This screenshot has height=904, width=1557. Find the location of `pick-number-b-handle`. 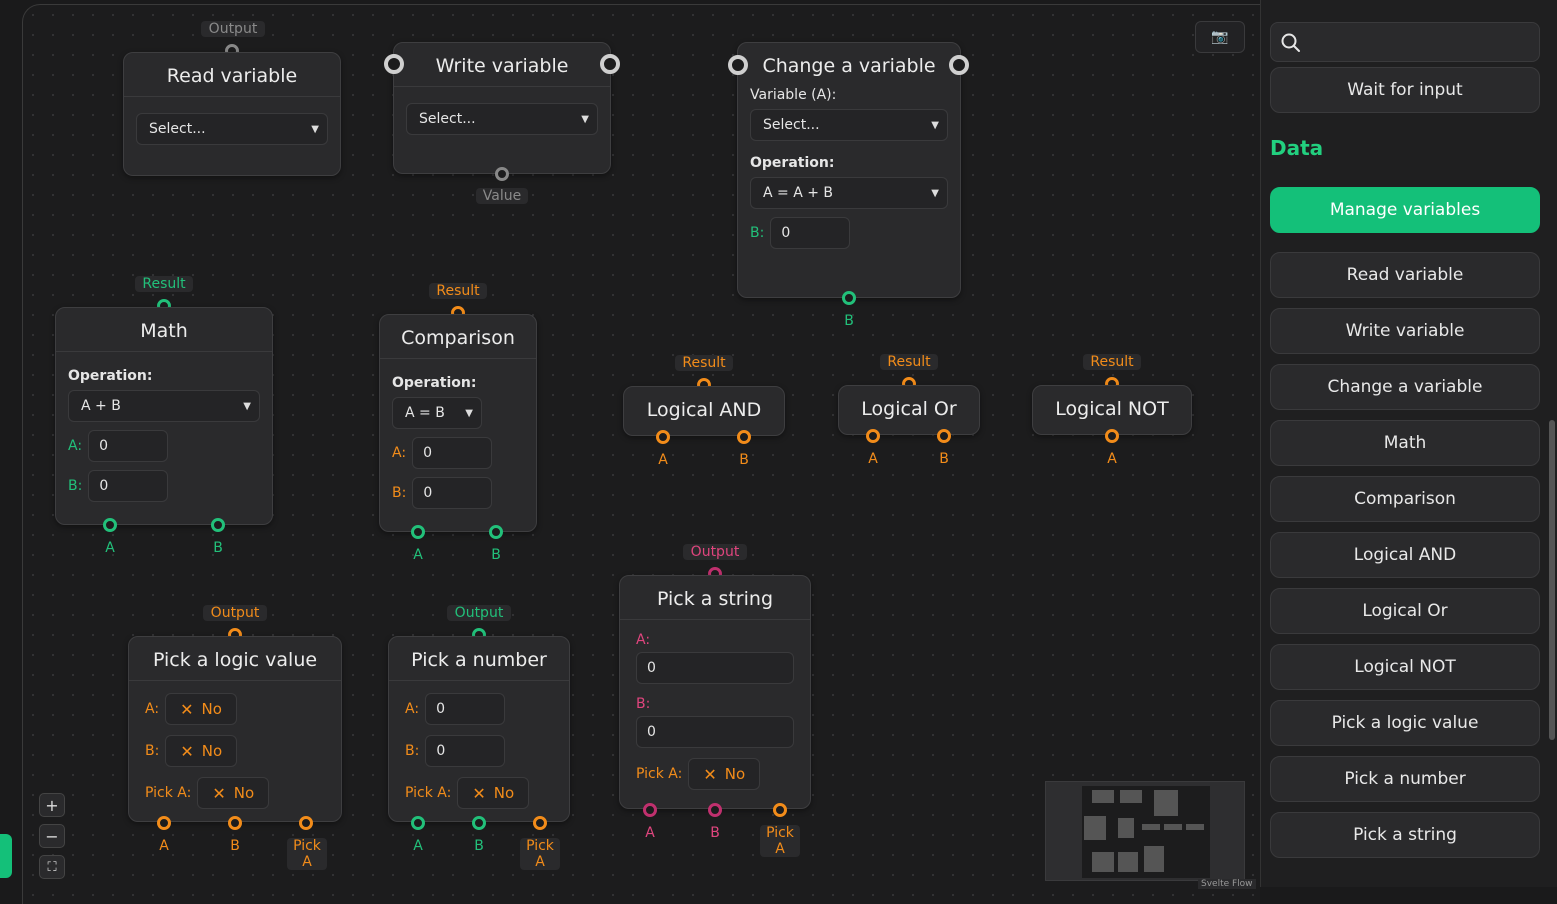

pick-number-b-handle is located at coordinates (479, 823).